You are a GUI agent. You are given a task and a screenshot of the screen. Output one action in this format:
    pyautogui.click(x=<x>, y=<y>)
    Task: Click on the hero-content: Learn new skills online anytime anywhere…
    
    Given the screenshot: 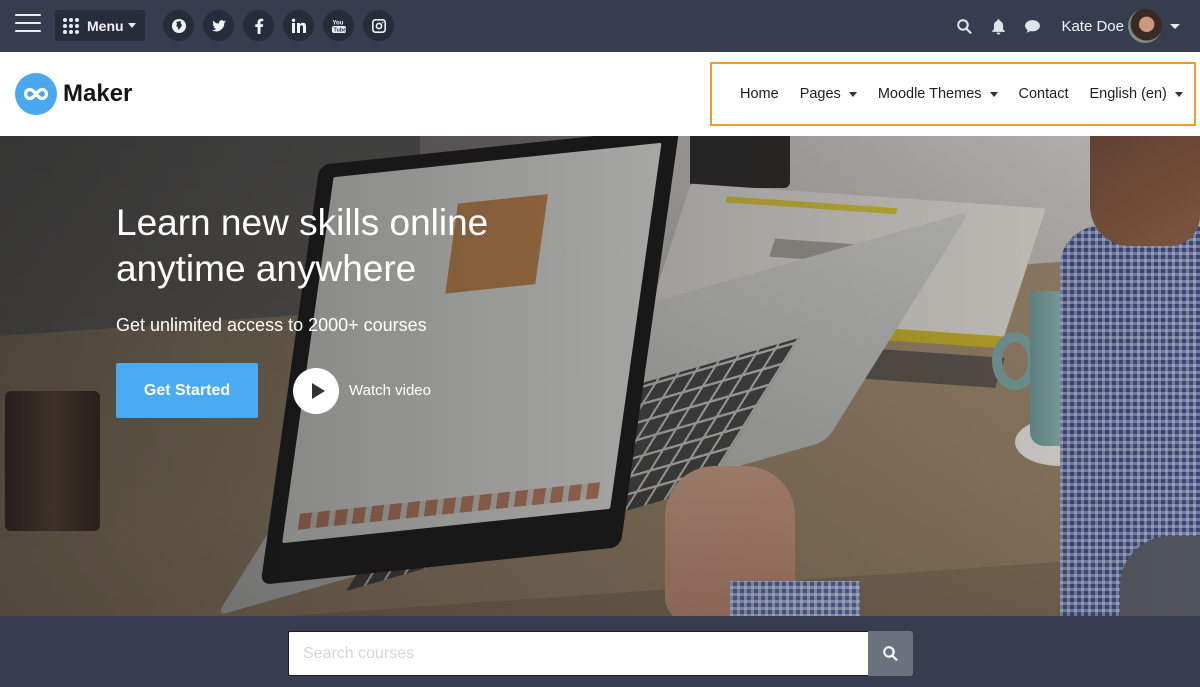 What is the action you would take?
    pyautogui.click(x=326, y=309)
    